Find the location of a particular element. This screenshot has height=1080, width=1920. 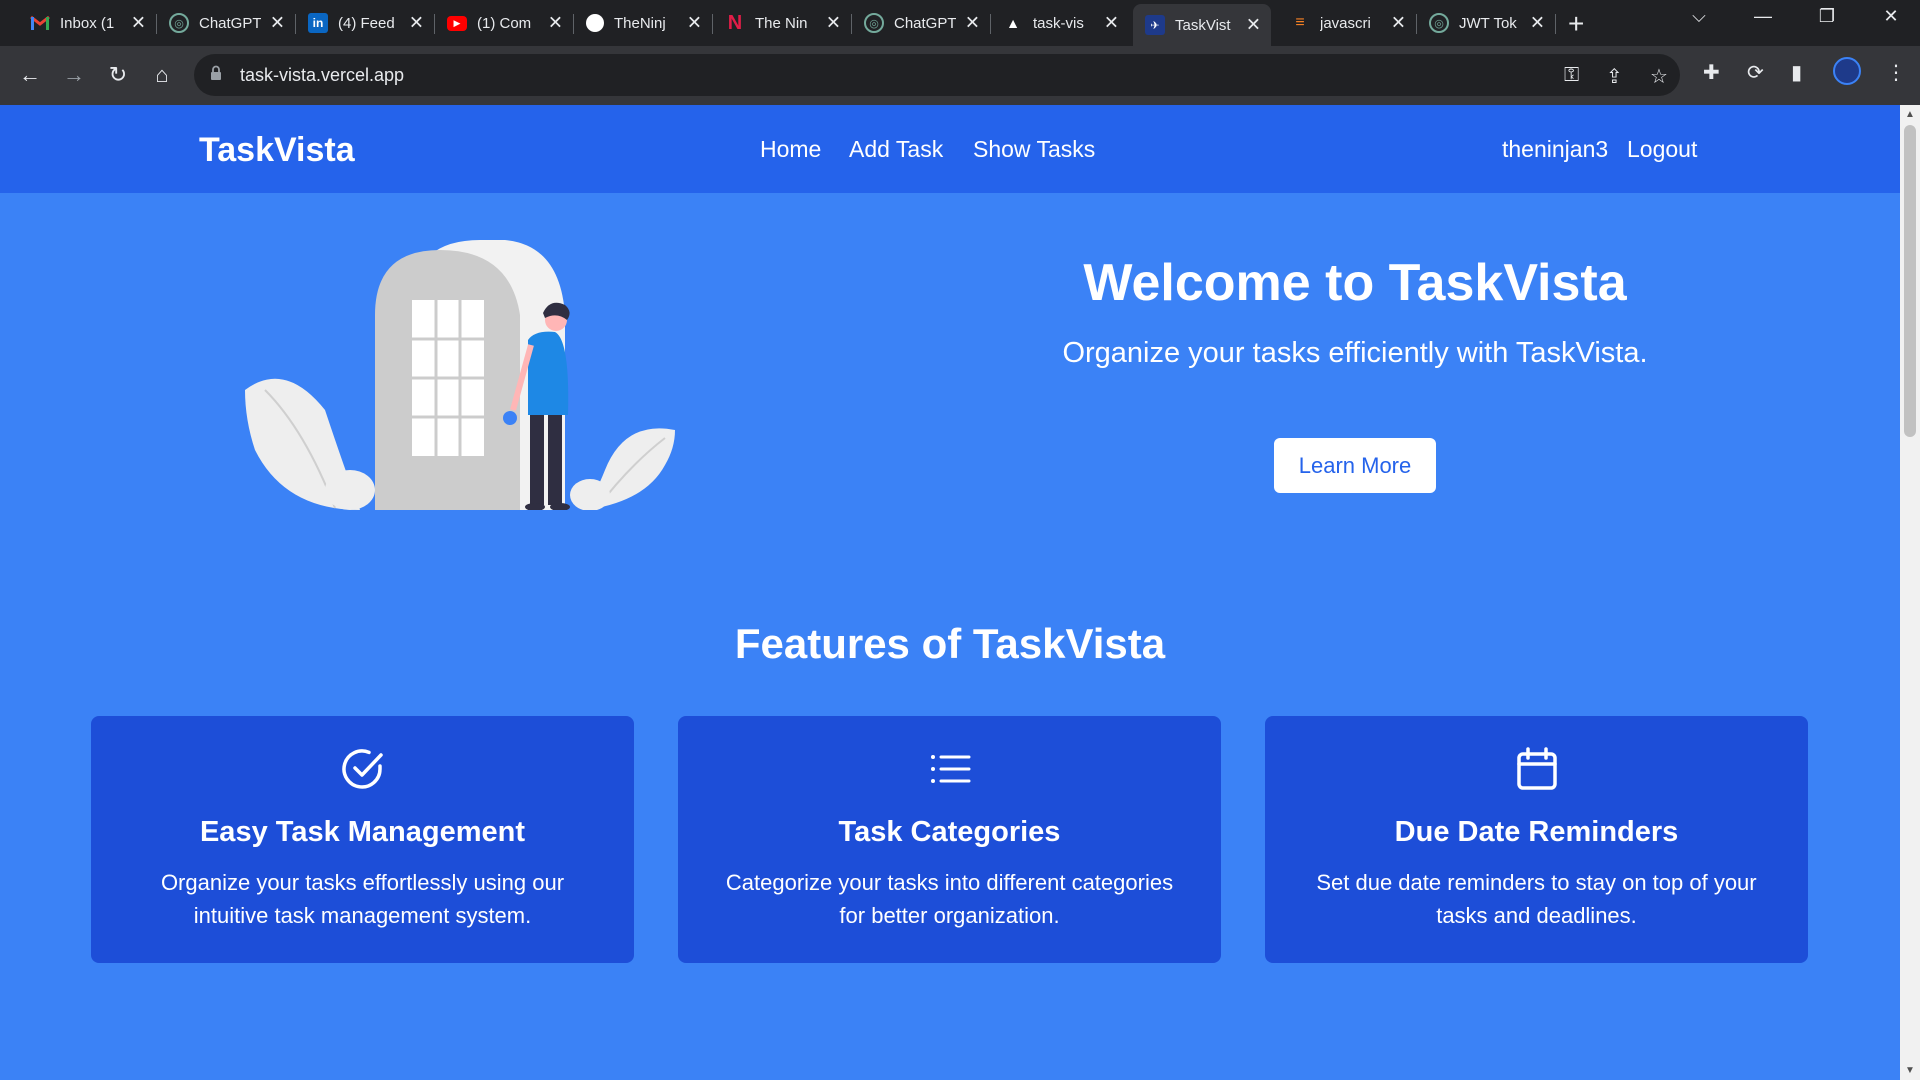

page-scrollbar: ▲ ▼ is located at coordinates (1910, 592).